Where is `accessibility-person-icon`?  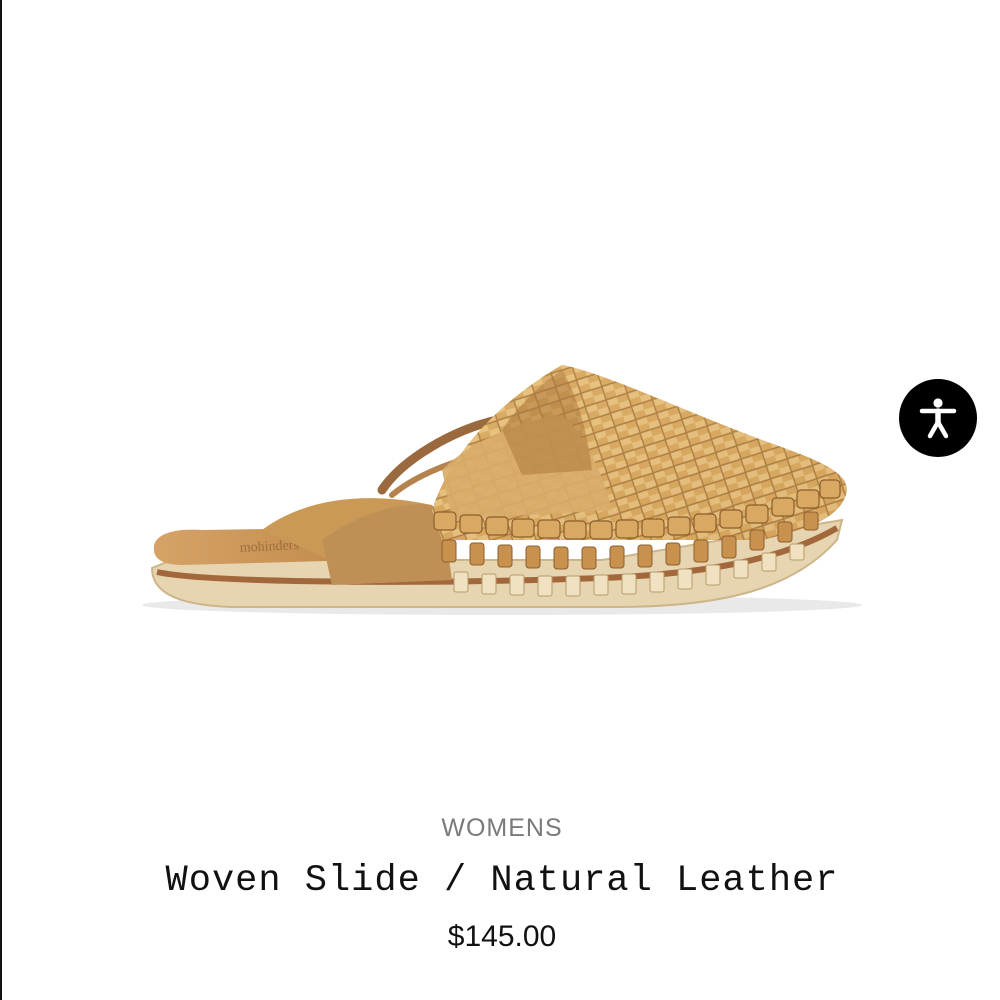 accessibility-person-icon is located at coordinates (938, 418).